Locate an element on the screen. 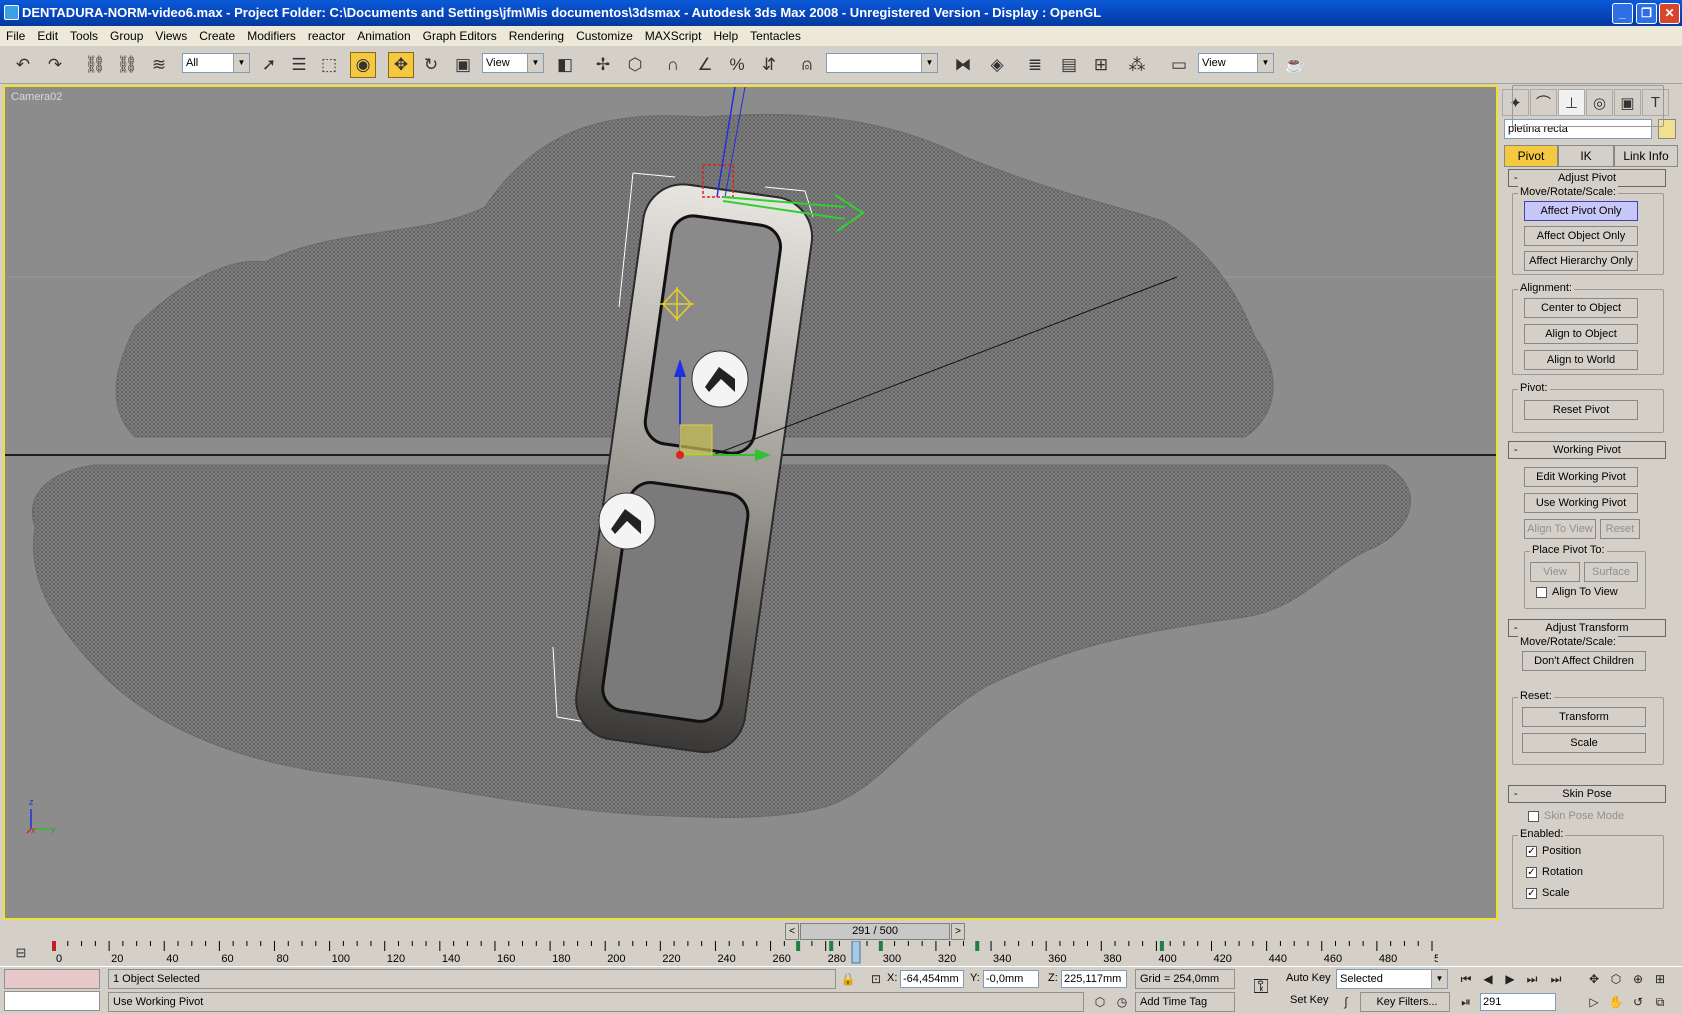 Image resolution: width=1682 pixels, height=1014 pixels. material-editor-icon: ⁂ is located at coordinates (1137, 65).